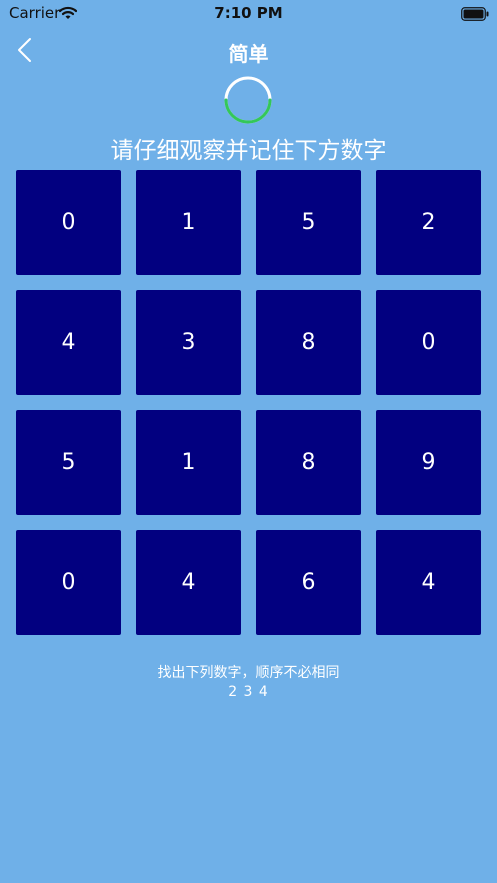 The width and height of the screenshot is (497, 883). What do you see at coordinates (428, 222) in the screenshot?
I see `number-cell: 2` at bounding box center [428, 222].